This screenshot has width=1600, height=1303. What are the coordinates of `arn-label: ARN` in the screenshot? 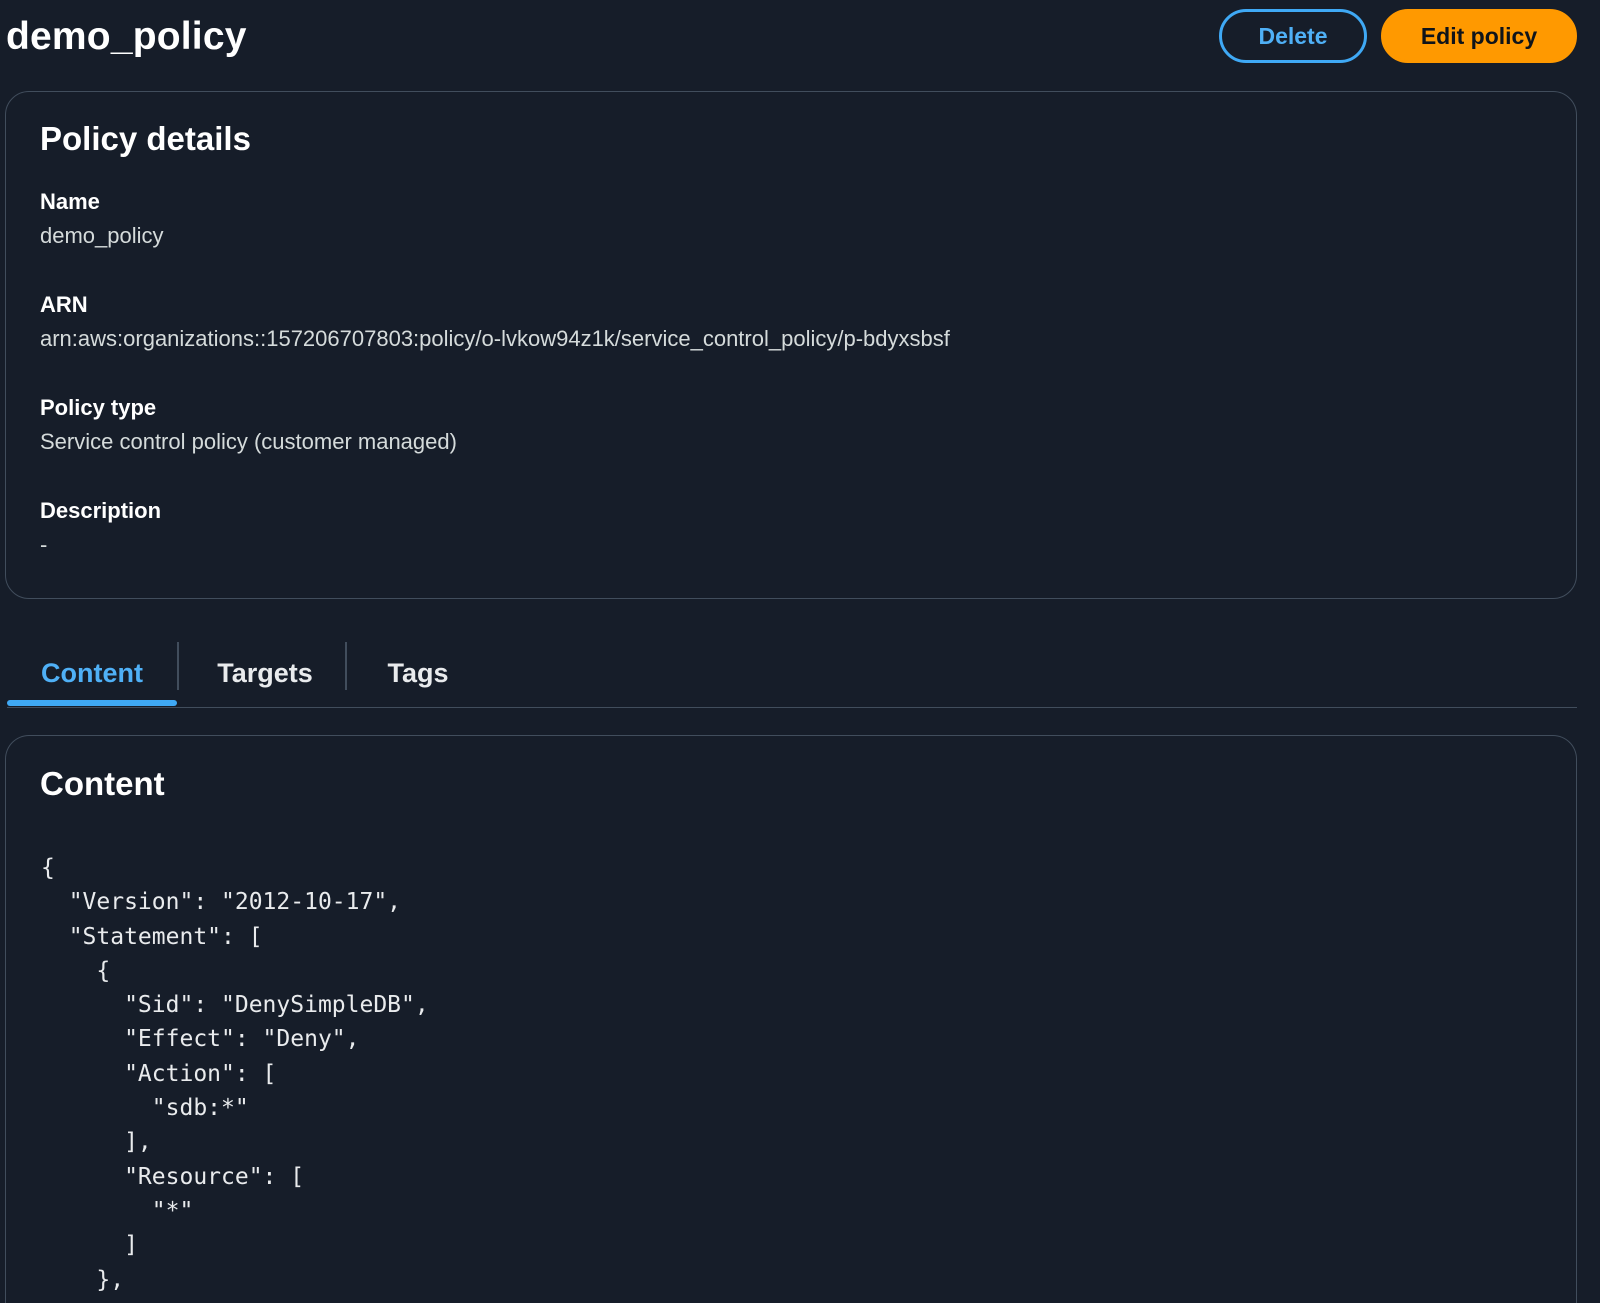 It's located at (64, 304).